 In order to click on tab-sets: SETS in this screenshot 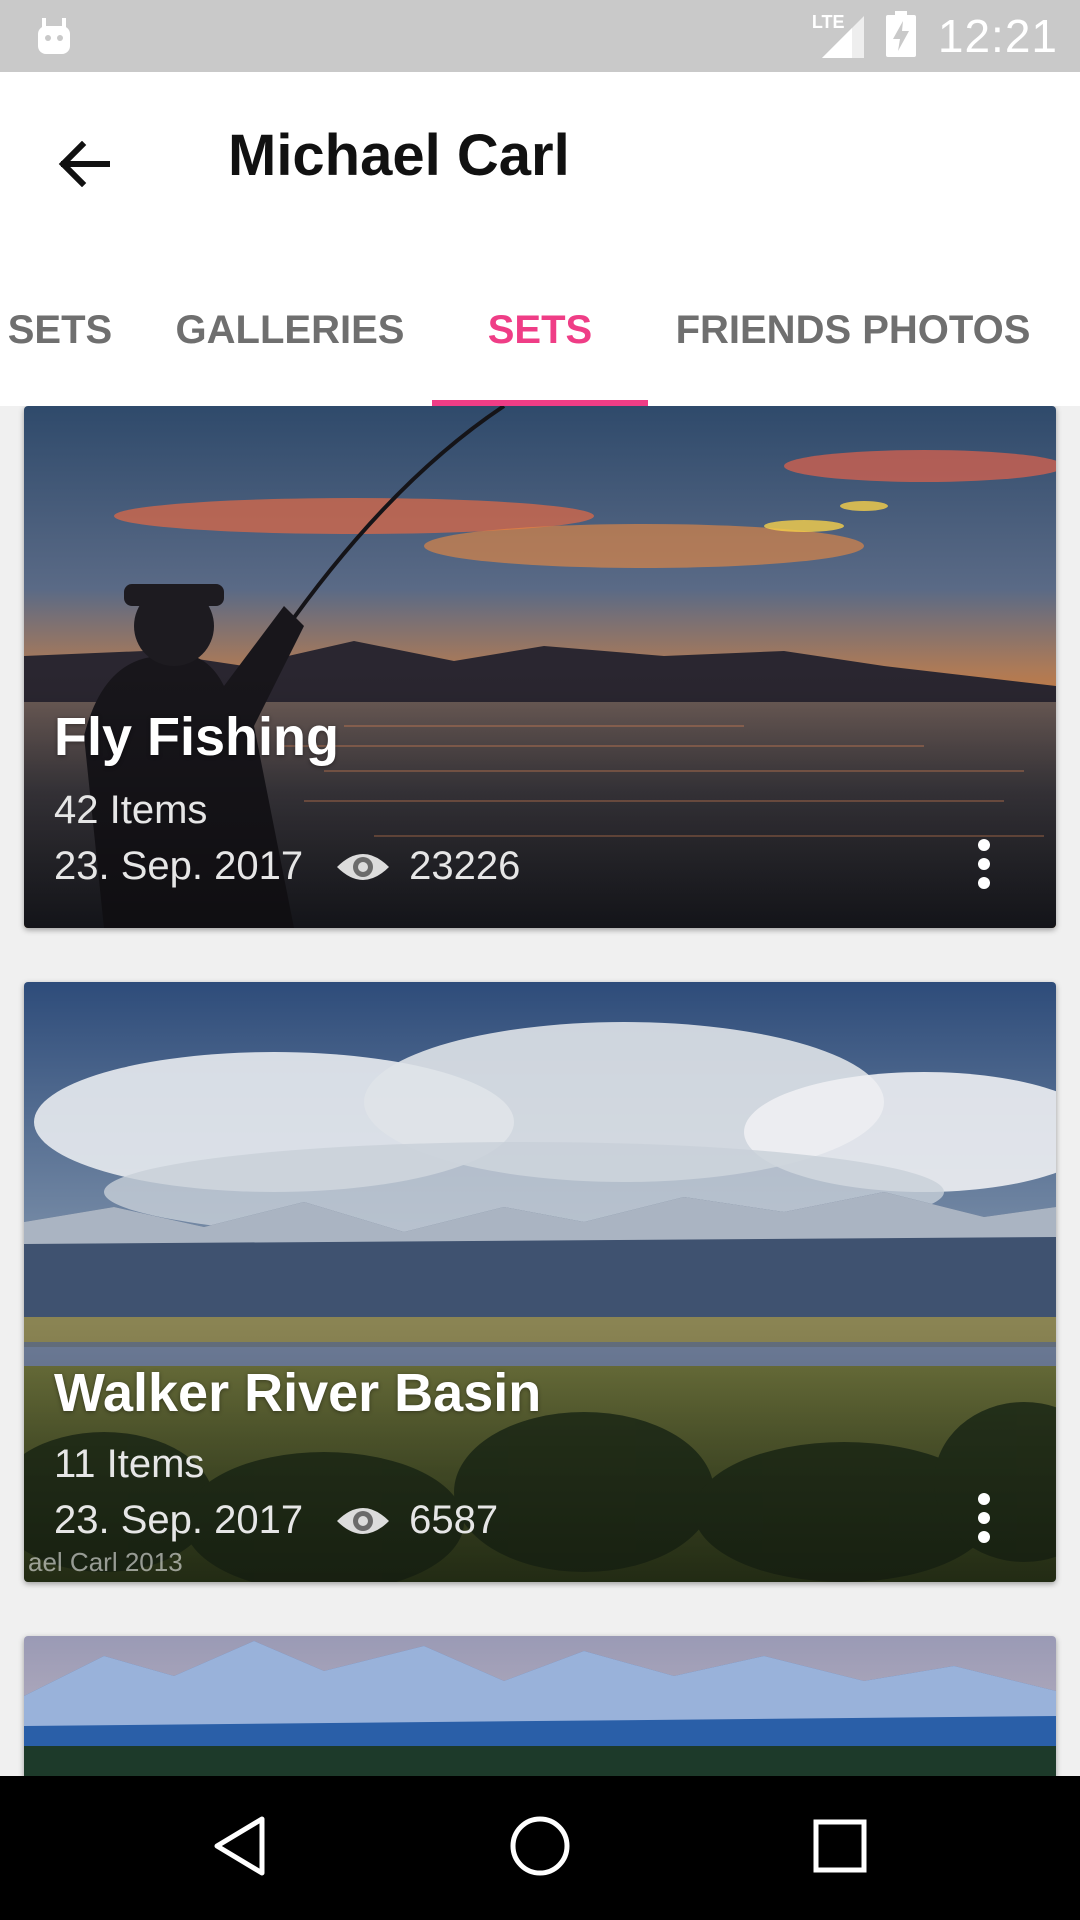, I will do `click(540, 330)`.